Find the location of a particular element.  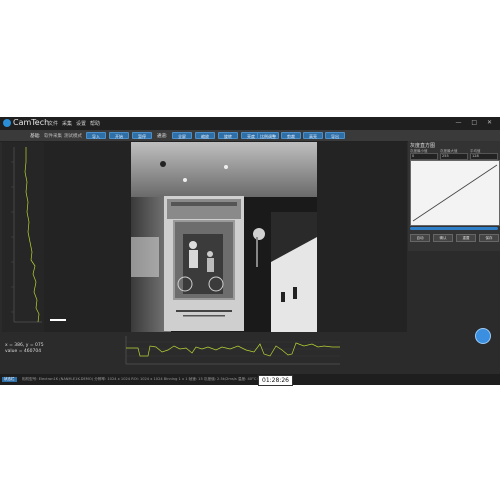

canvas-left-margin is located at coordinates (87, 237).